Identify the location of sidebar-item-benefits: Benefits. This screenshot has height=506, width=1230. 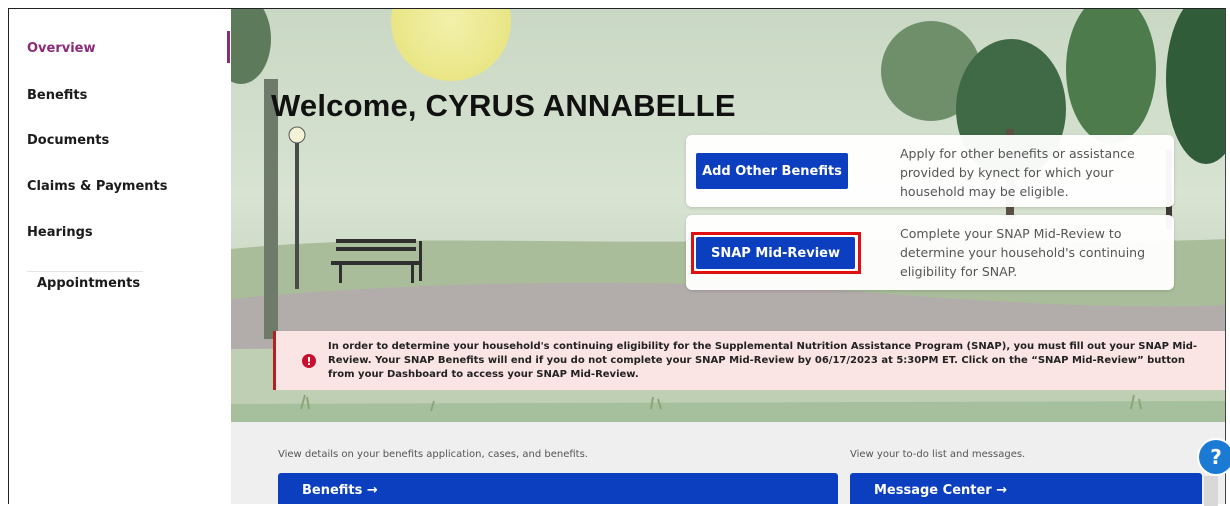
(57, 95).